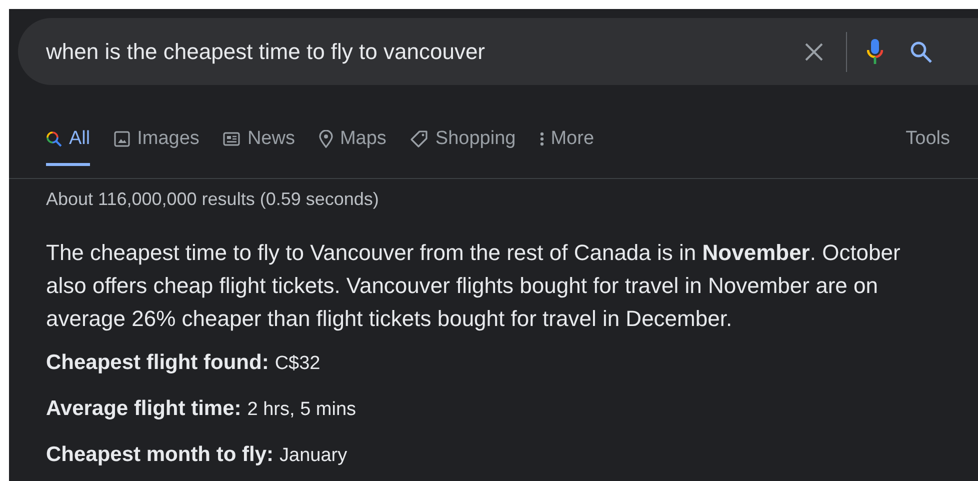 The width and height of the screenshot is (978, 481). Describe the element at coordinates (314, 455) in the screenshot. I see `fact-value: January` at that location.